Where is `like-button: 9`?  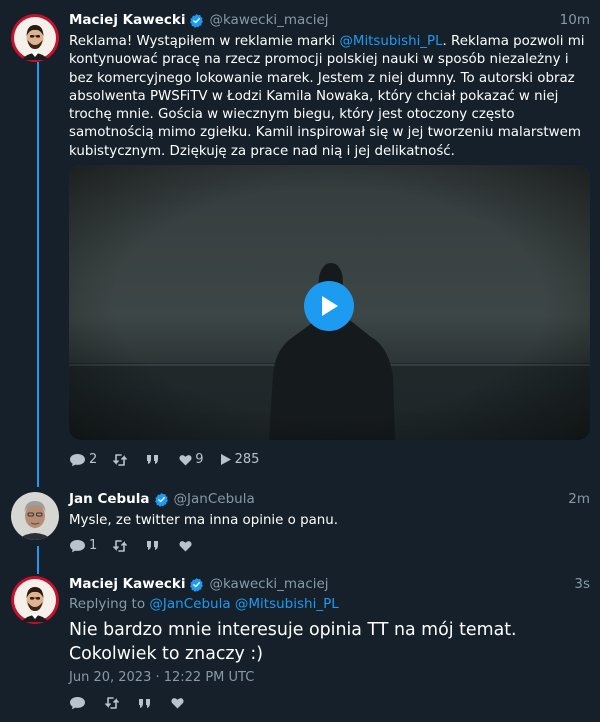
like-button: 9 is located at coordinates (191, 459).